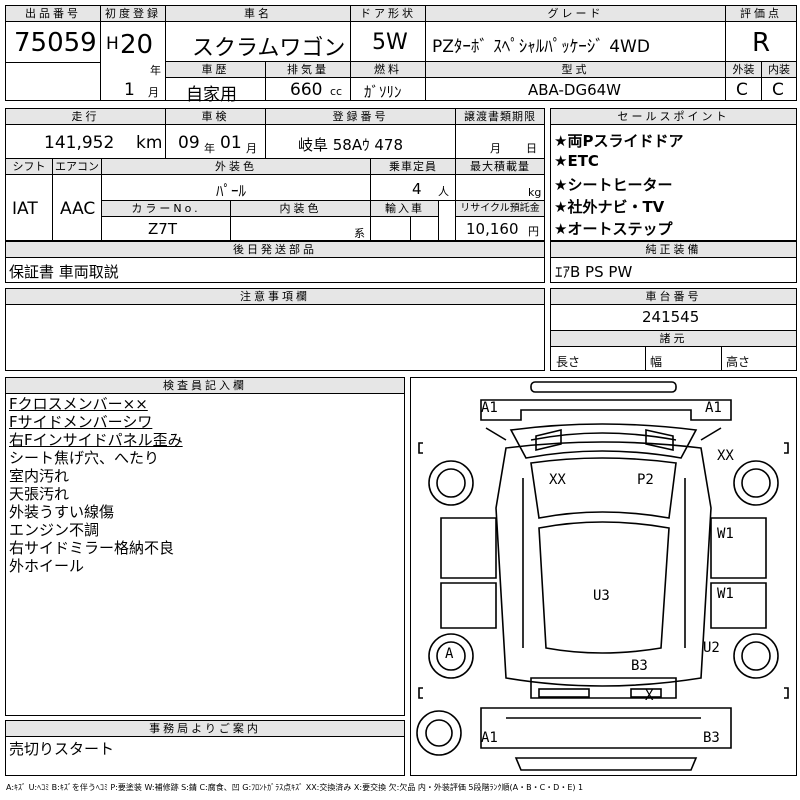 This screenshot has width=800, height=800. I want to click on damage-front-left: A1, so click(489, 408).